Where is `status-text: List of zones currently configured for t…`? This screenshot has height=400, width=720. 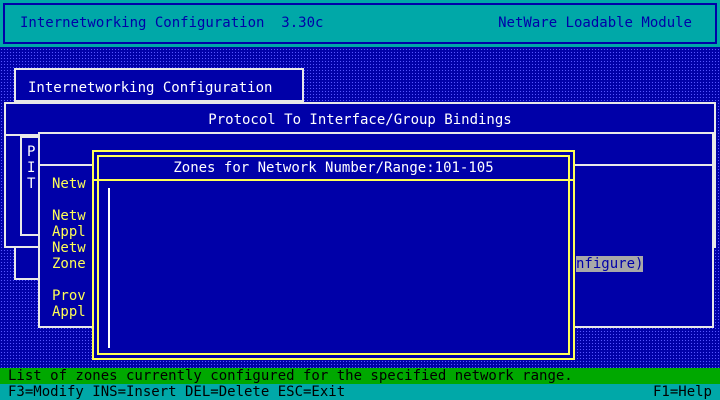
status-text: List of zones currently configured for t… is located at coordinates (290, 376).